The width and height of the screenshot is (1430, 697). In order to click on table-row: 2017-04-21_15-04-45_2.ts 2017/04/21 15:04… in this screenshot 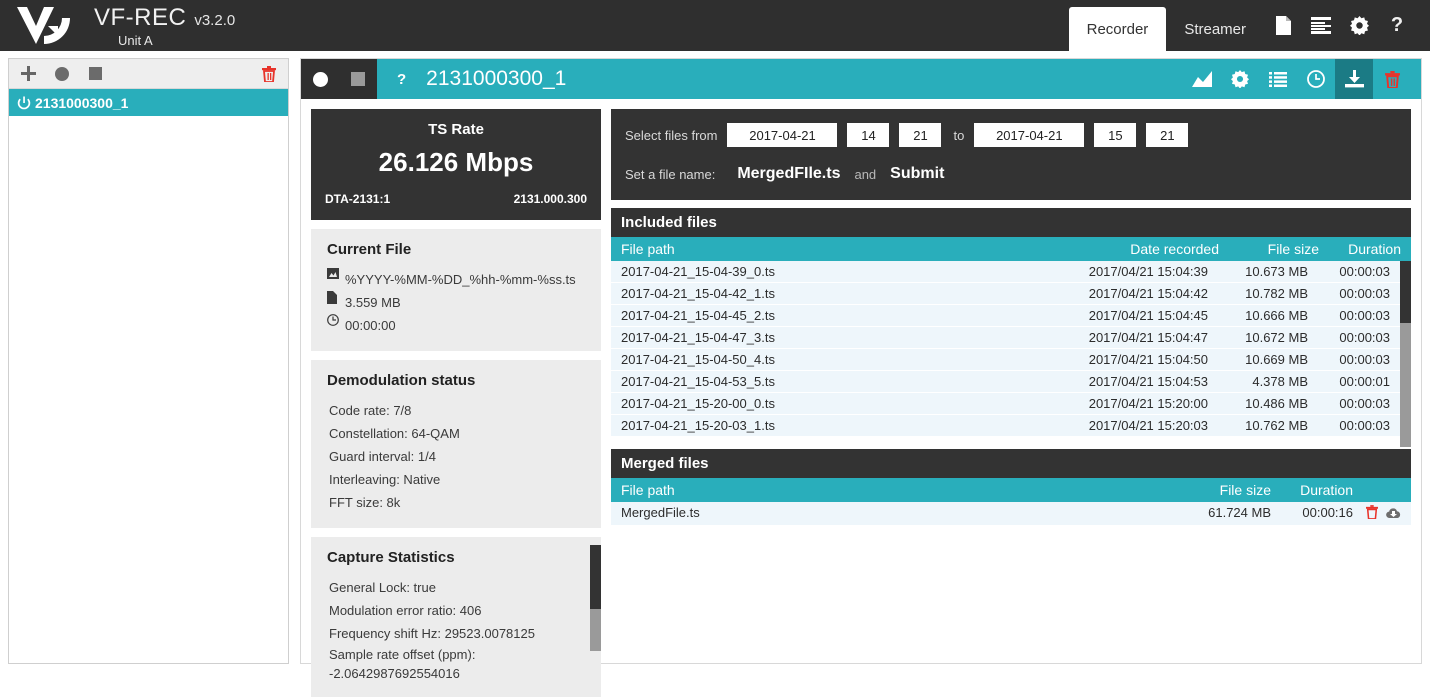, I will do `click(1005, 316)`.